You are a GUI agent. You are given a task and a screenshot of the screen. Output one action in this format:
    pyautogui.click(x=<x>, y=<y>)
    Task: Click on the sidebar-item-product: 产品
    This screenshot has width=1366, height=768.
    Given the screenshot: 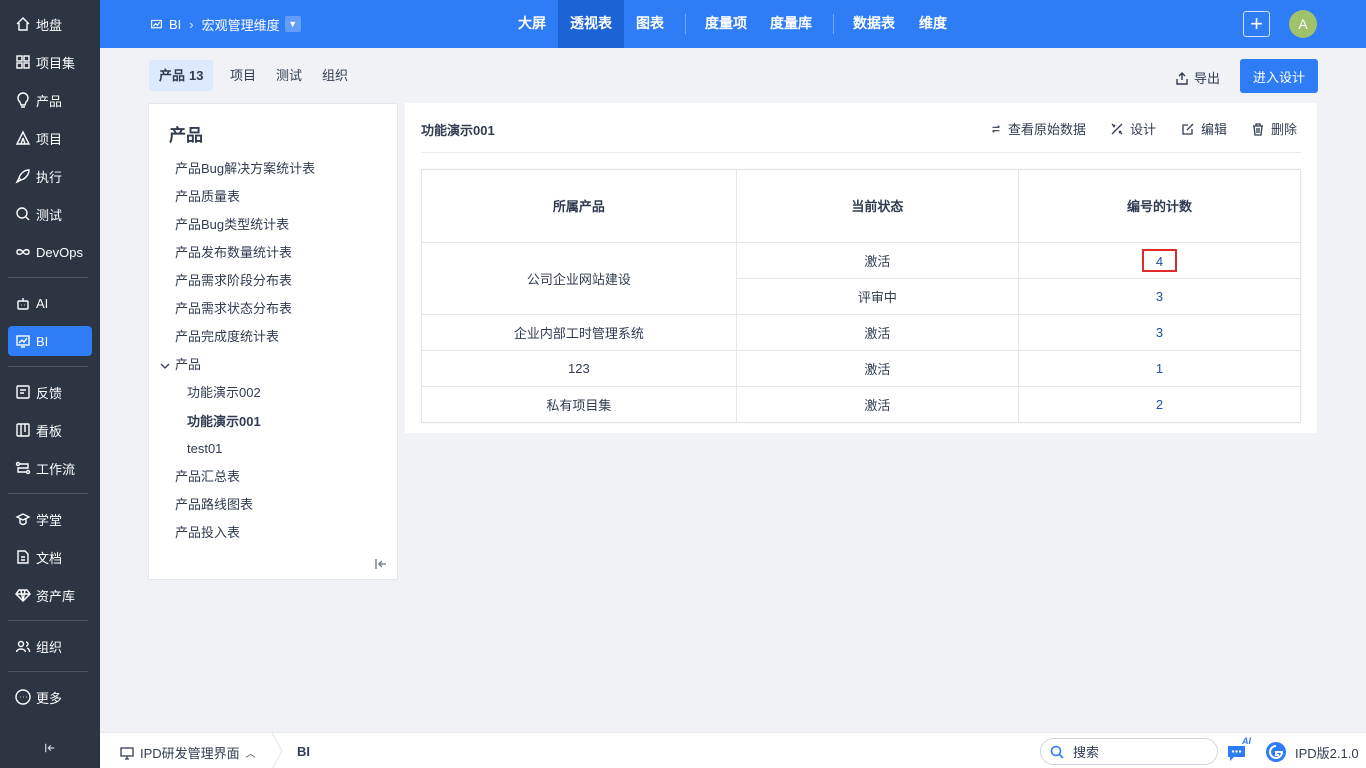 What is the action you would take?
    pyautogui.click(x=50, y=100)
    